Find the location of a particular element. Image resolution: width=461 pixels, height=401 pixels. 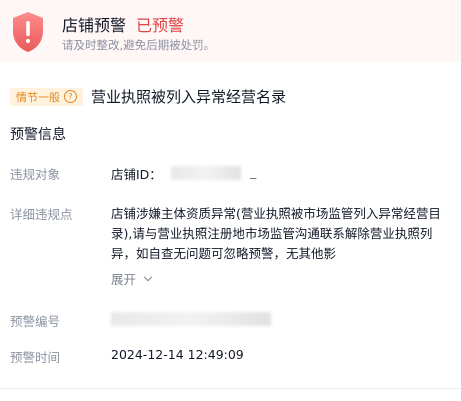

header-title-row: 店铺预警 已预警 is located at coordinates (123, 24).